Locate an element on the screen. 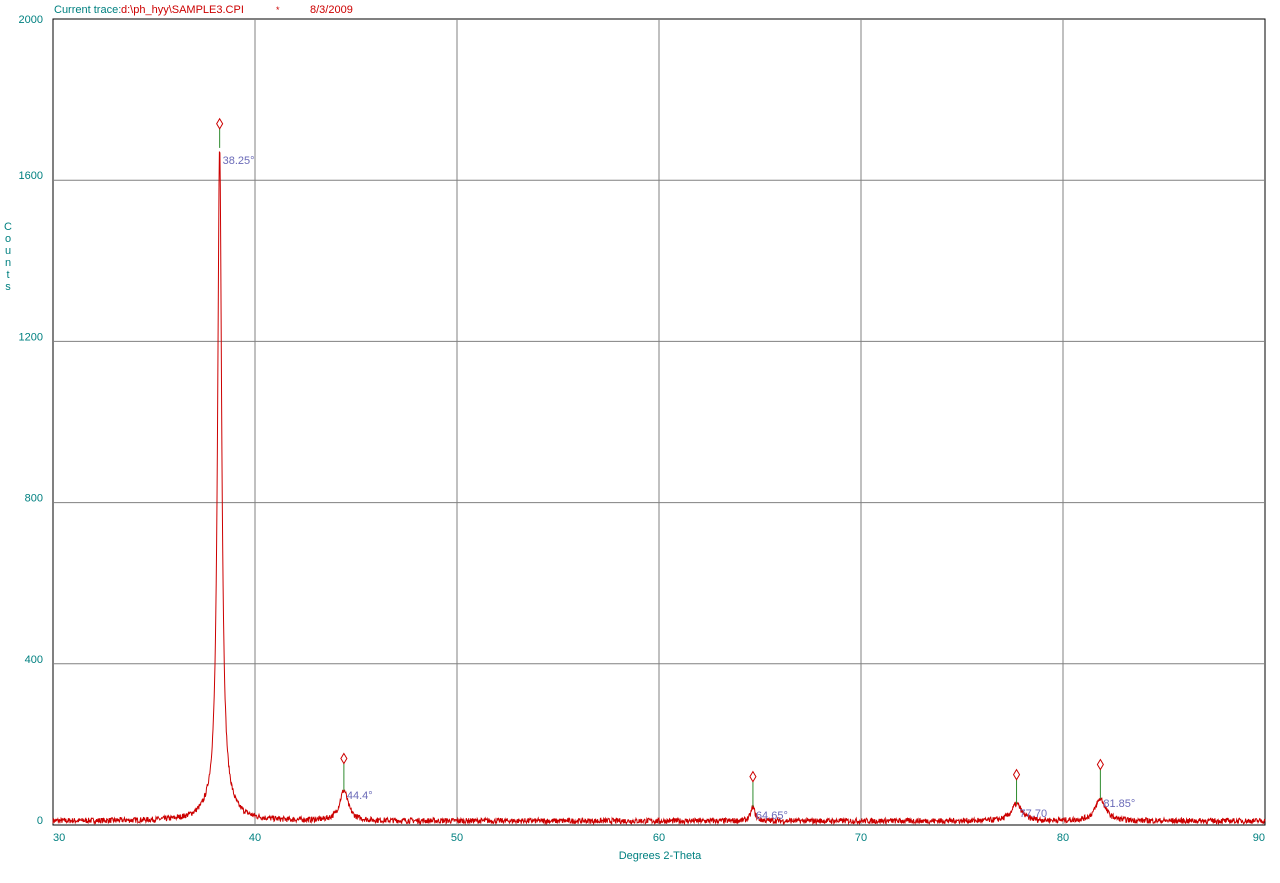 The width and height of the screenshot is (1280, 883). peak-label: 77.70 is located at coordinates (1034, 814).